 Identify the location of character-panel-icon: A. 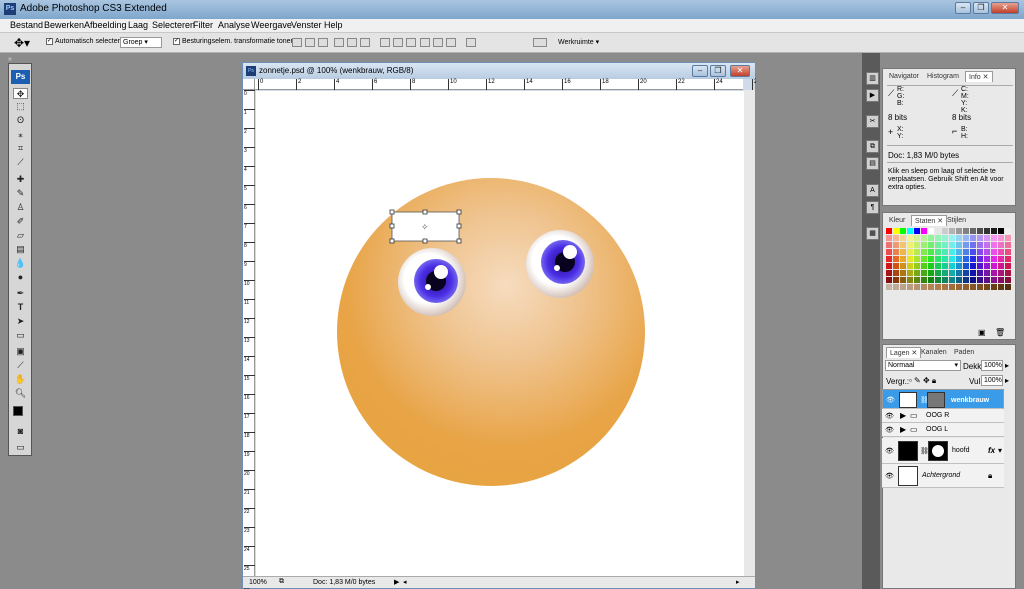
(872, 190).